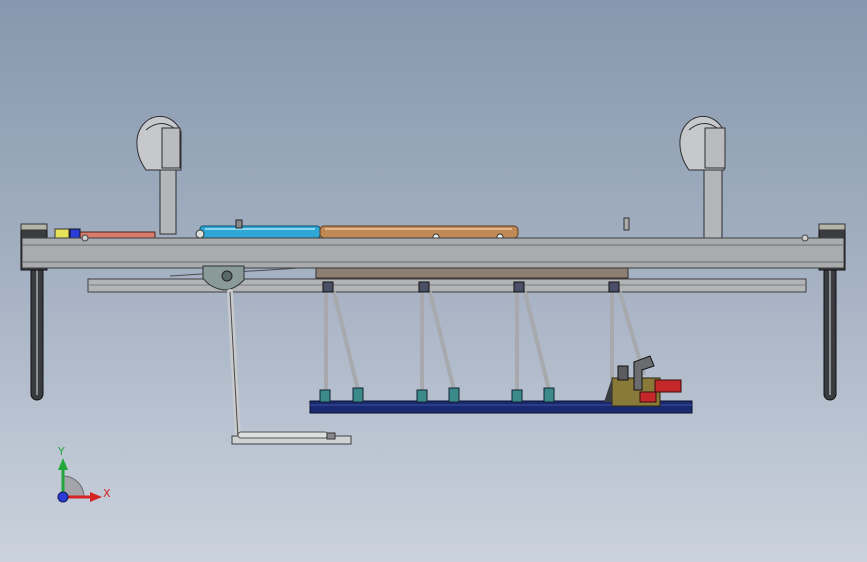 Image resolution: width=867 pixels, height=562 pixels. I want to click on strut-assembly, so click(277, 355).